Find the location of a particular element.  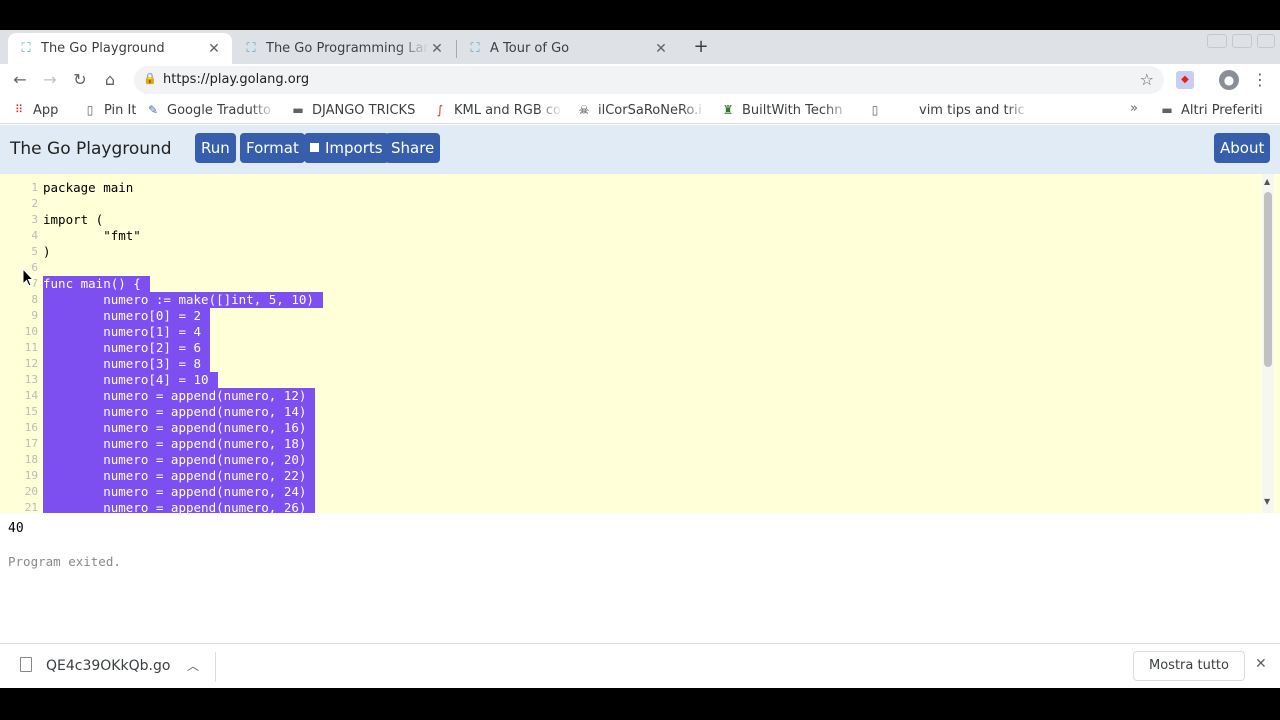

browser-menu-icon: ⋮ is located at coordinates (1260, 80).